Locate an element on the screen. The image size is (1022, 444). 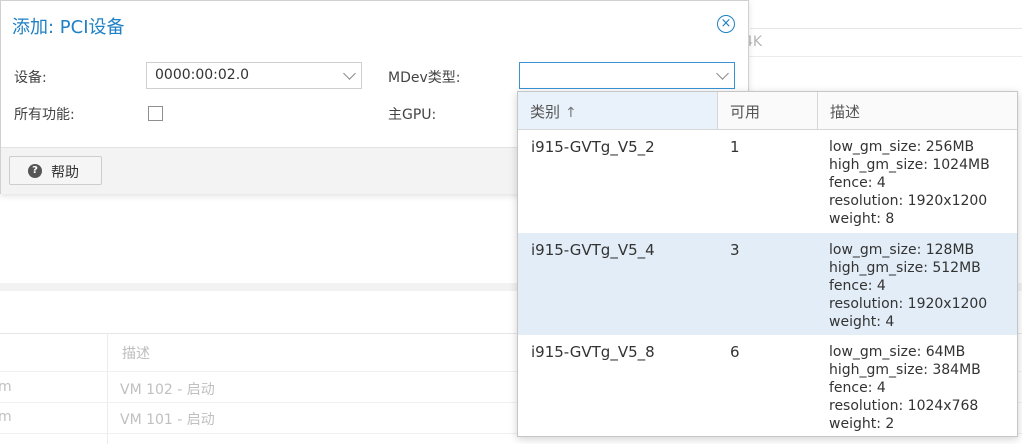
bg-divider is located at coordinates (881, 56).